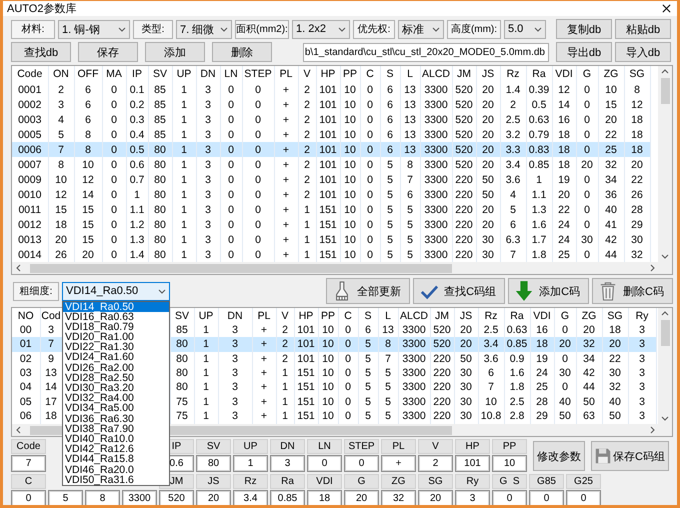 Image resolution: width=680 pixels, height=508 pixels. Describe the element at coordinates (421, 29) in the screenshot. I see `dropdown: 标准` at that location.